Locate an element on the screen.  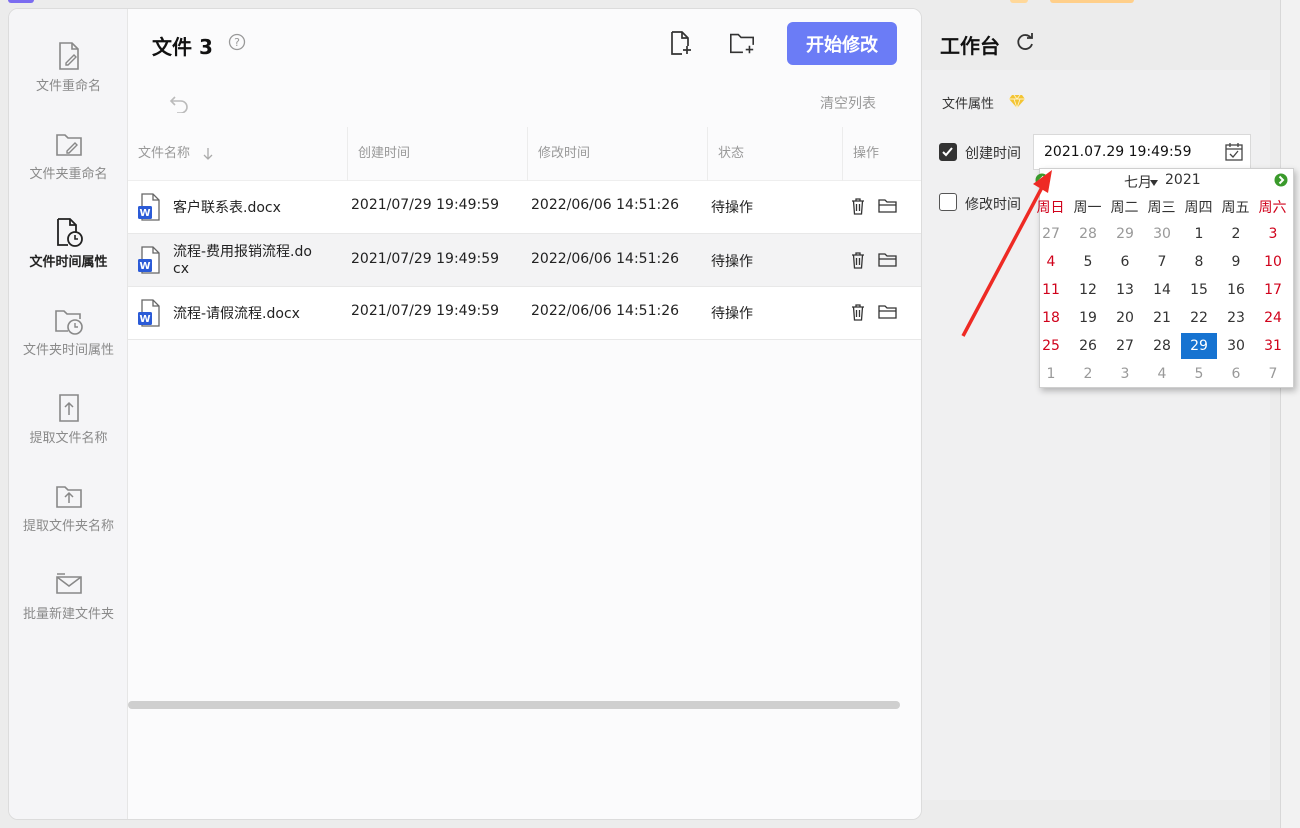
add-file-icon is located at coordinates (680, 43).